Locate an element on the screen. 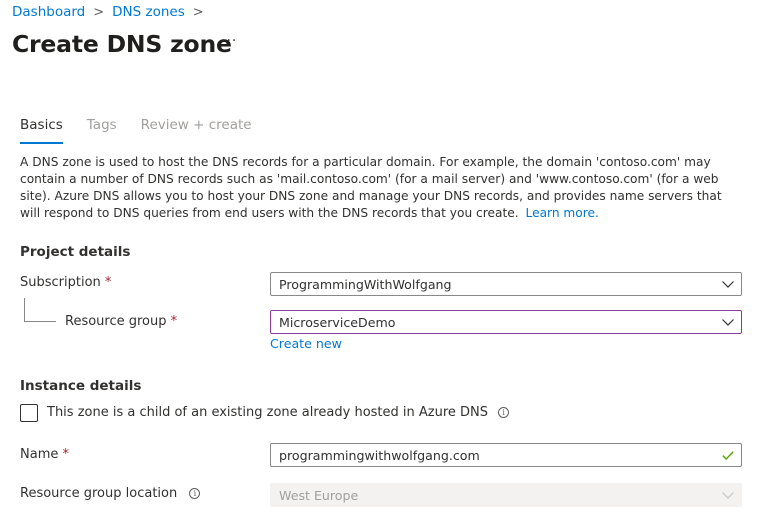 The width and height of the screenshot is (762, 528). tab-review-create: Review + create is located at coordinates (196, 130).